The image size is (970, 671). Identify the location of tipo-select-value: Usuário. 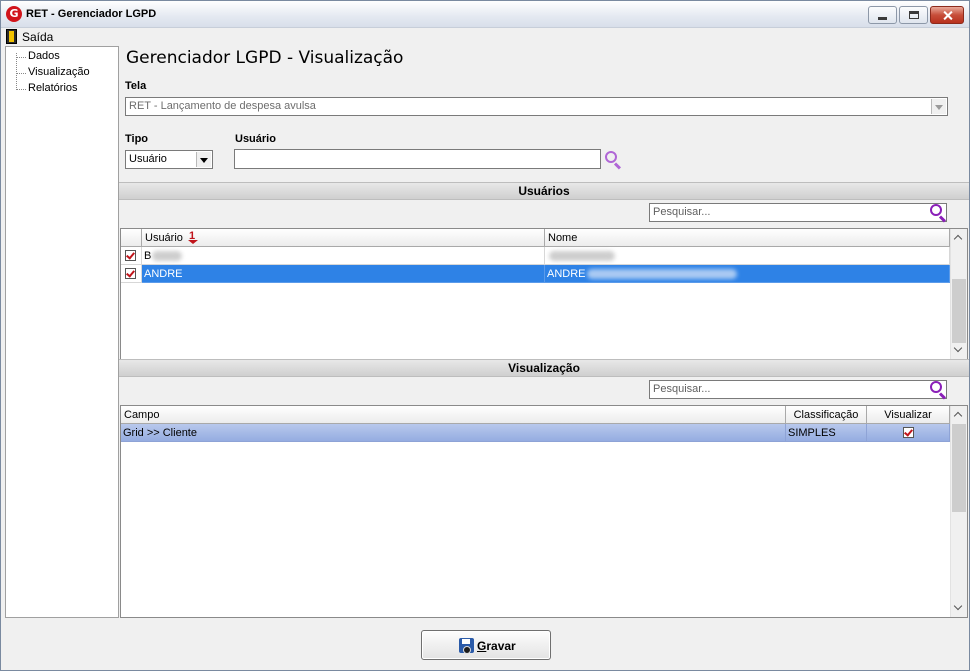
(148, 159).